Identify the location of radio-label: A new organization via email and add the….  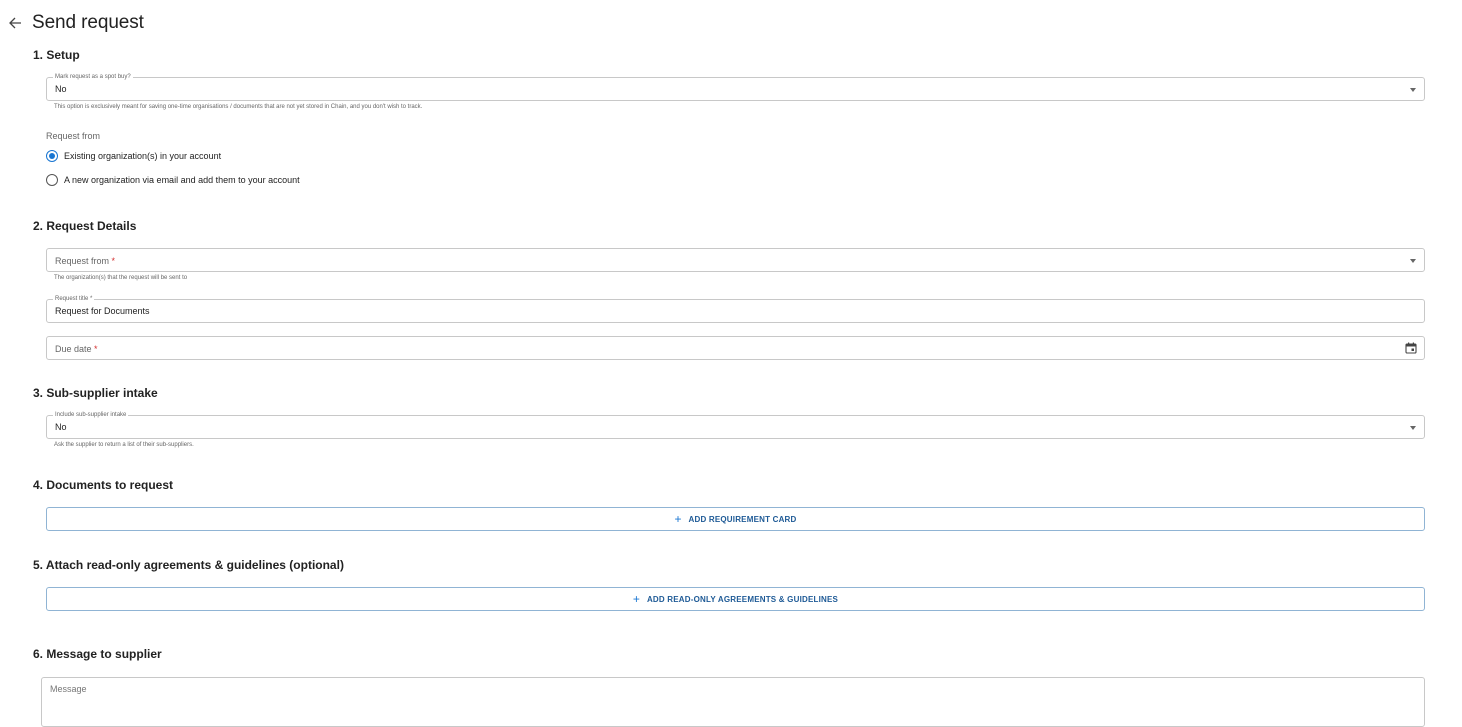
(182, 180).